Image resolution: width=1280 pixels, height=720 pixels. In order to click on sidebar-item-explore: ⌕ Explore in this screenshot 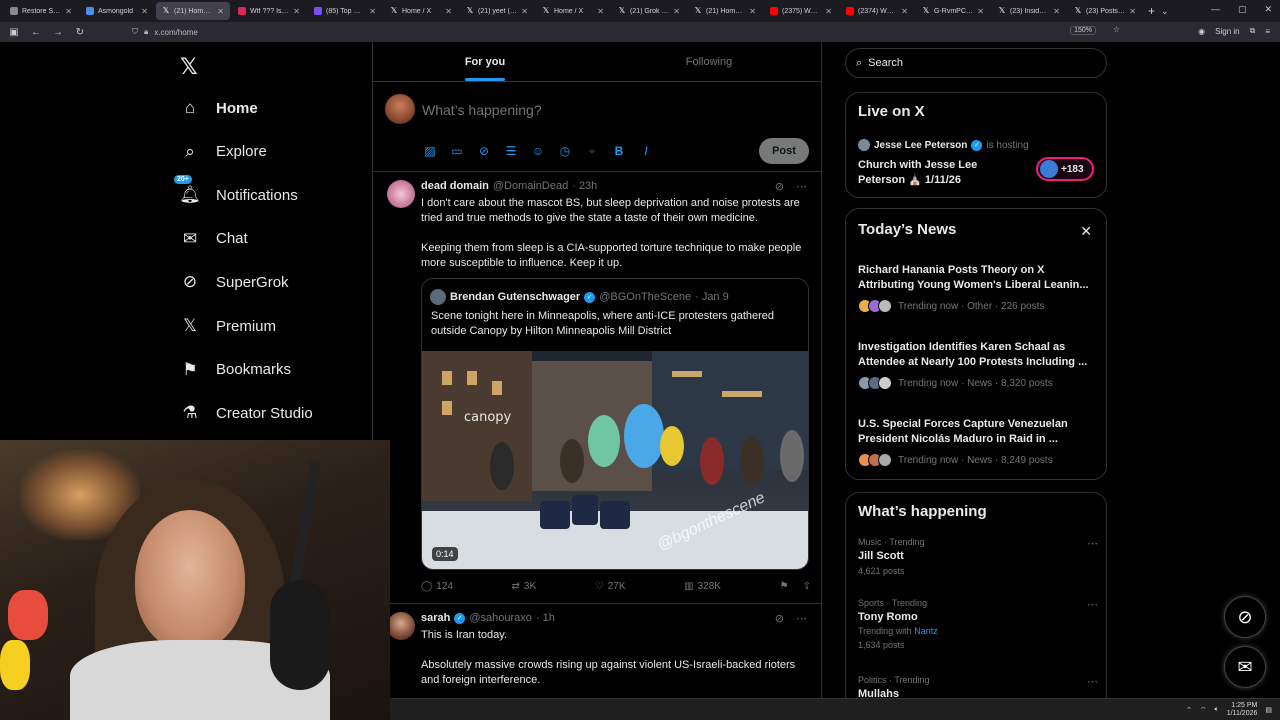, I will do `click(223, 152)`.